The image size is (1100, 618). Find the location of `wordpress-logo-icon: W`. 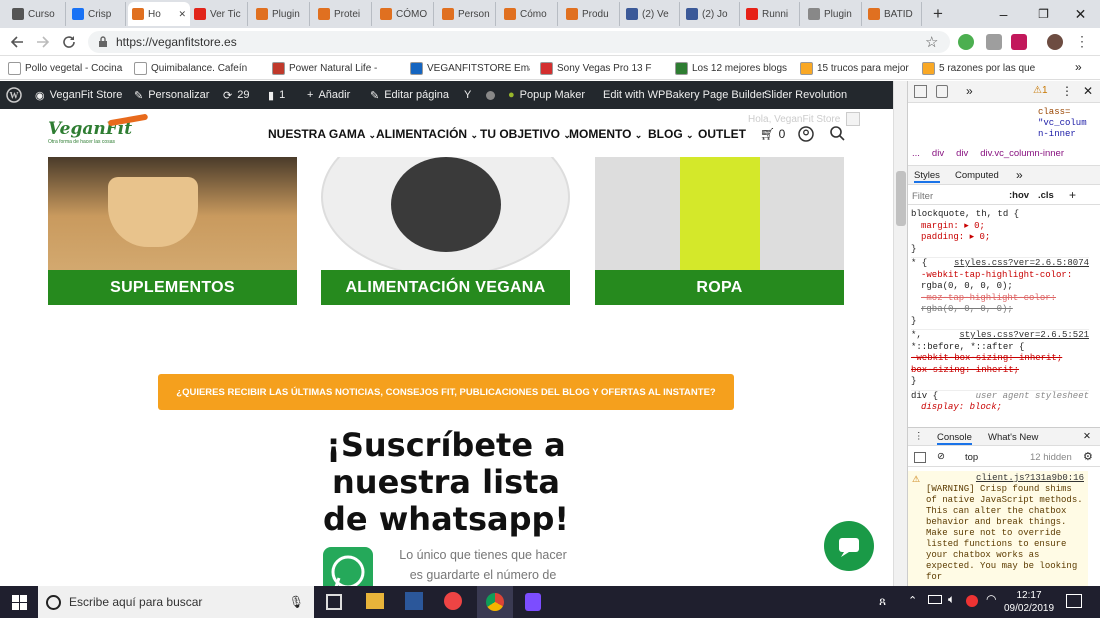

wordpress-logo-icon: W is located at coordinates (14, 95).